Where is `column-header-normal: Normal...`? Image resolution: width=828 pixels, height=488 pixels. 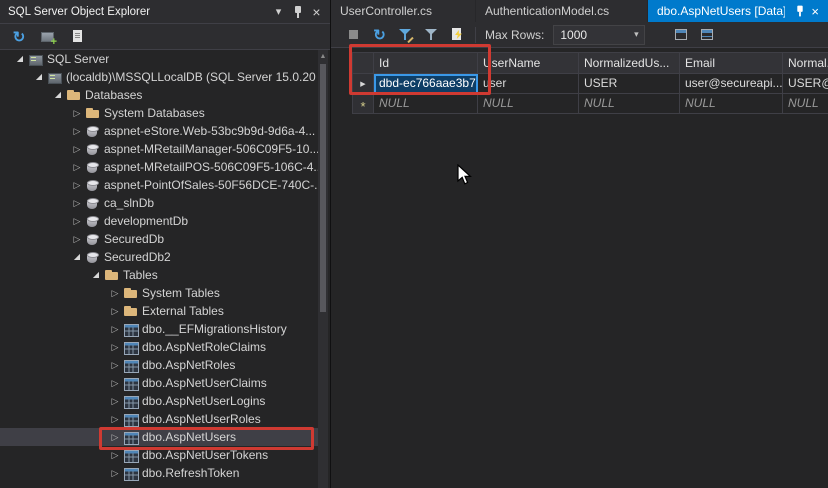 column-header-normal: Normal... is located at coordinates (805, 63).